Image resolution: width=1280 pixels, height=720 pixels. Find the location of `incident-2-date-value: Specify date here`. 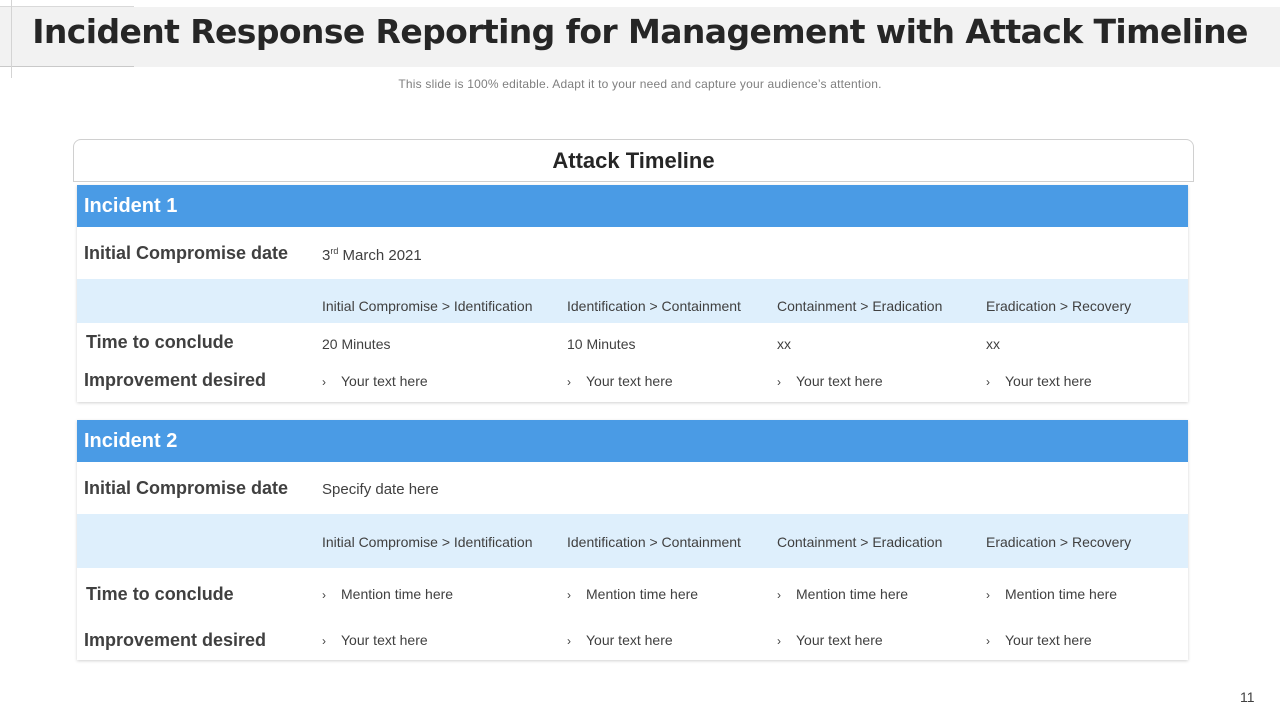

incident-2-date-value: Specify date here is located at coordinates (380, 489).